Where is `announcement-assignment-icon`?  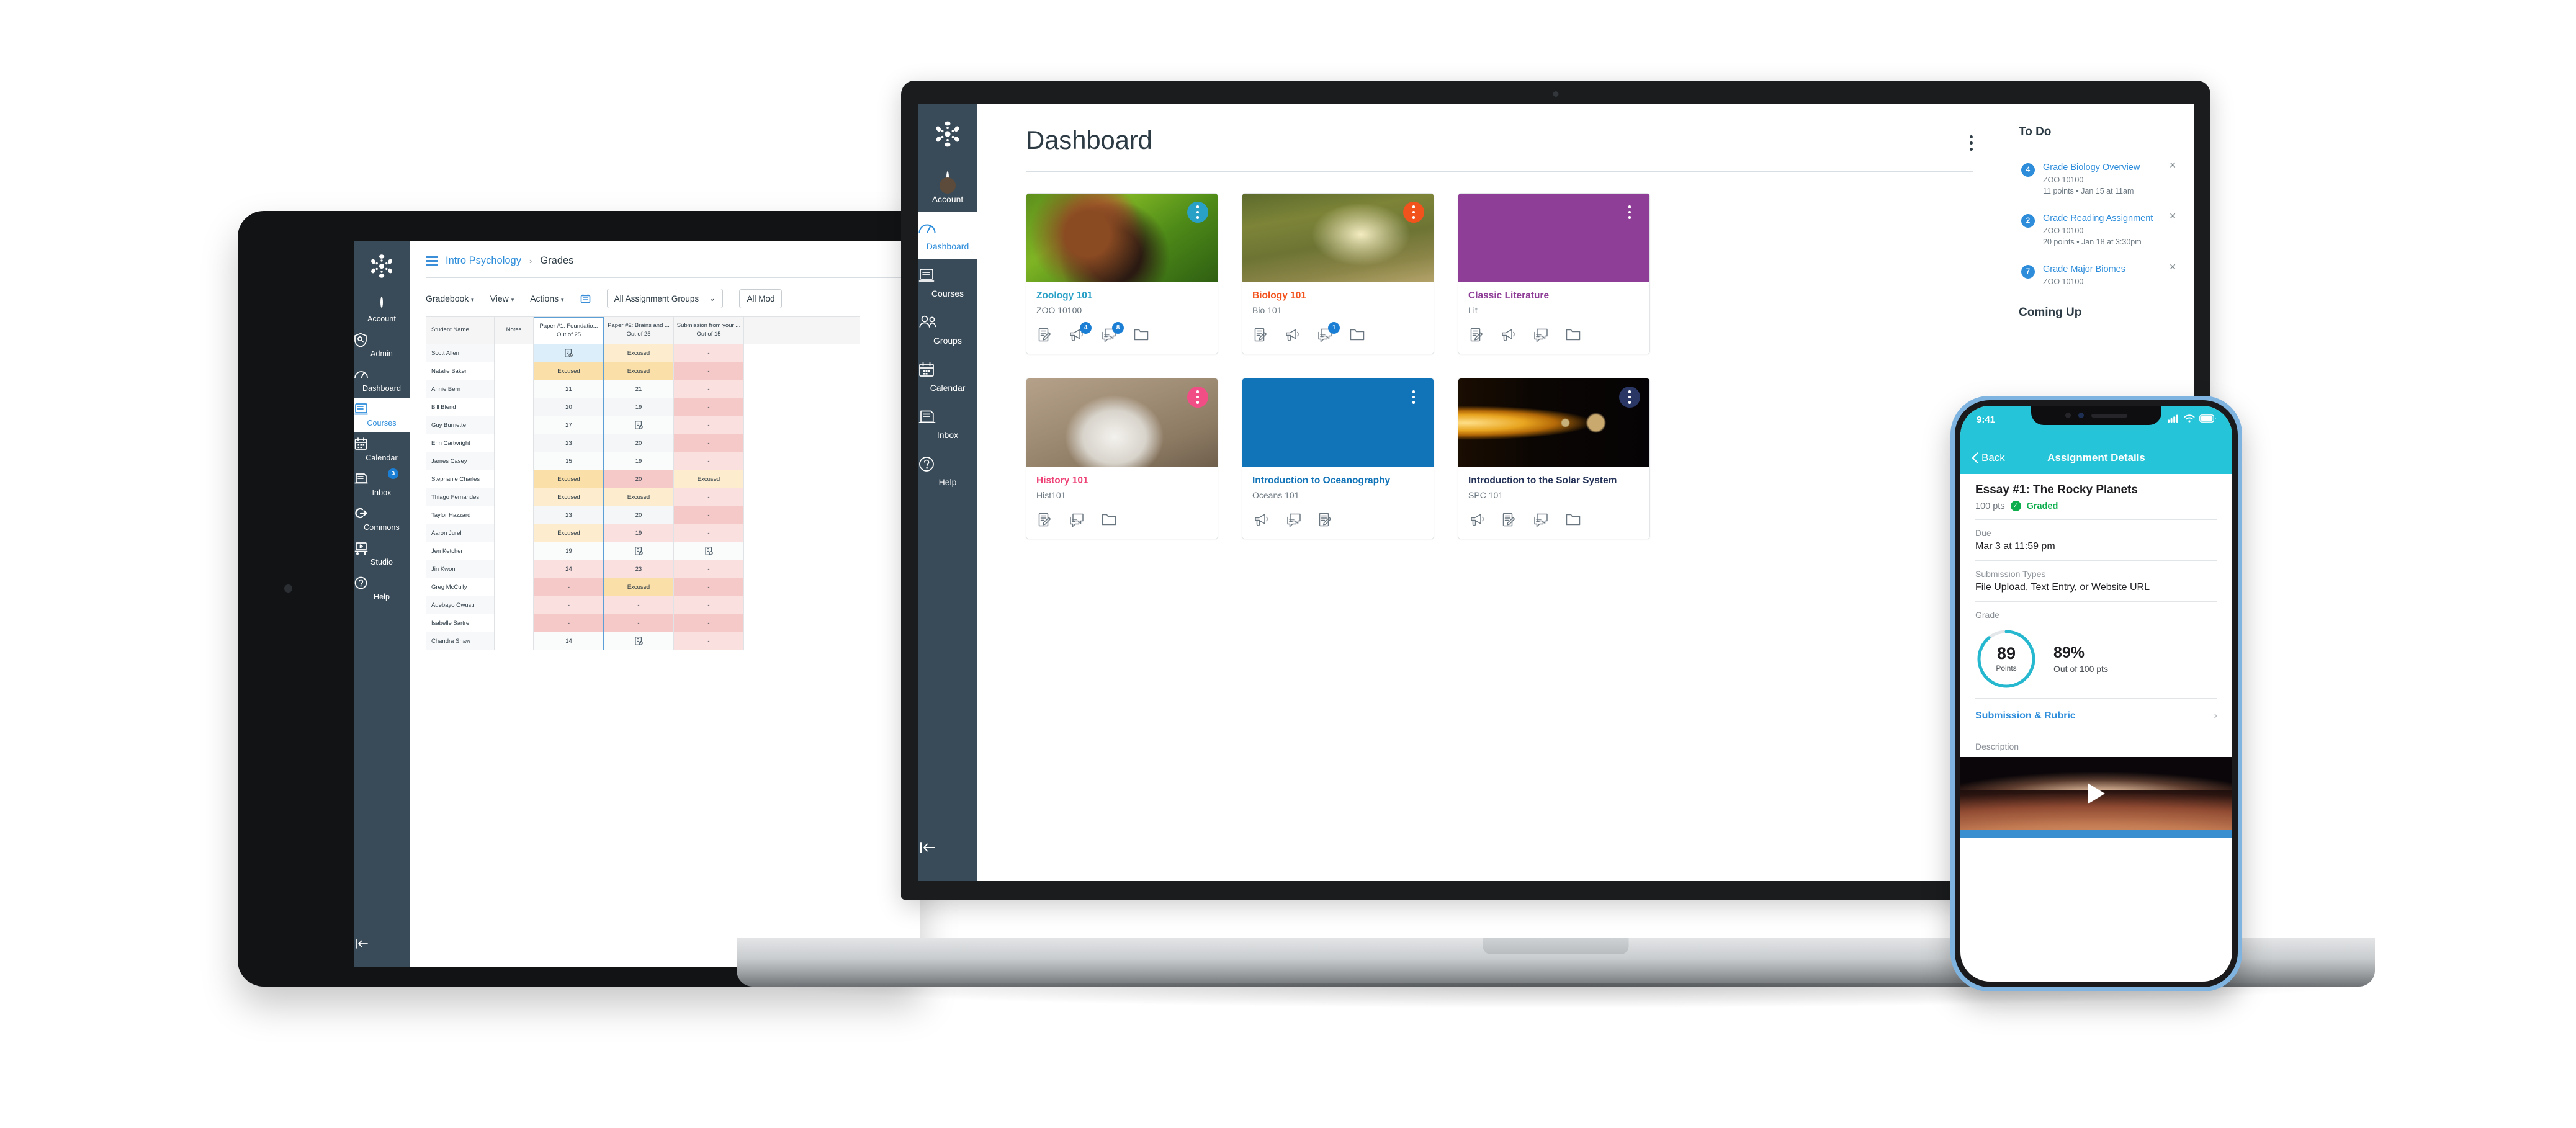
announcement-assignment-icon is located at coordinates (1045, 335).